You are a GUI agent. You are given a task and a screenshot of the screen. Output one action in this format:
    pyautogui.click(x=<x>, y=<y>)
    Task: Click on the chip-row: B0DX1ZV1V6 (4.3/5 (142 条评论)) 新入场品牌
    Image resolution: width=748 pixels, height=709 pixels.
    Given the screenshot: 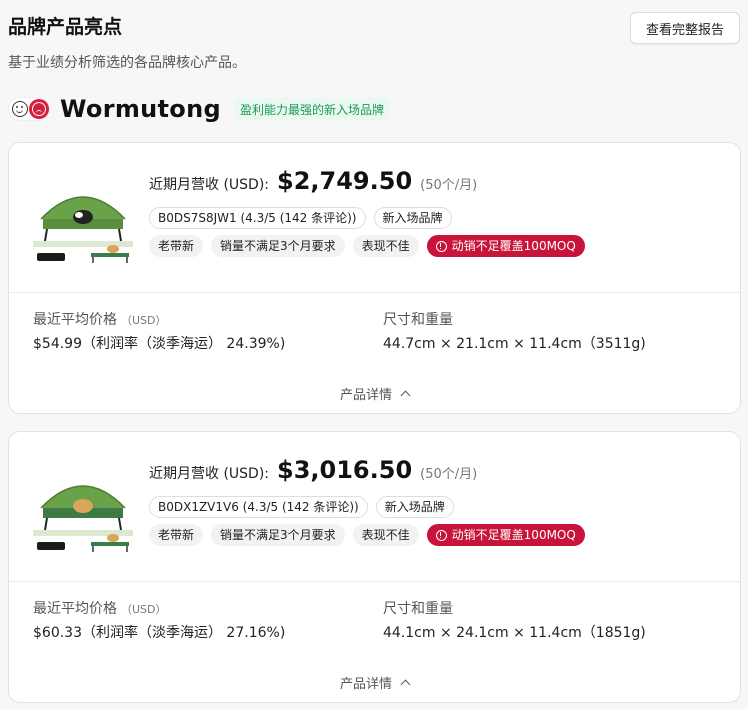 What is the action you would take?
    pyautogui.click(x=434, y=507)
    